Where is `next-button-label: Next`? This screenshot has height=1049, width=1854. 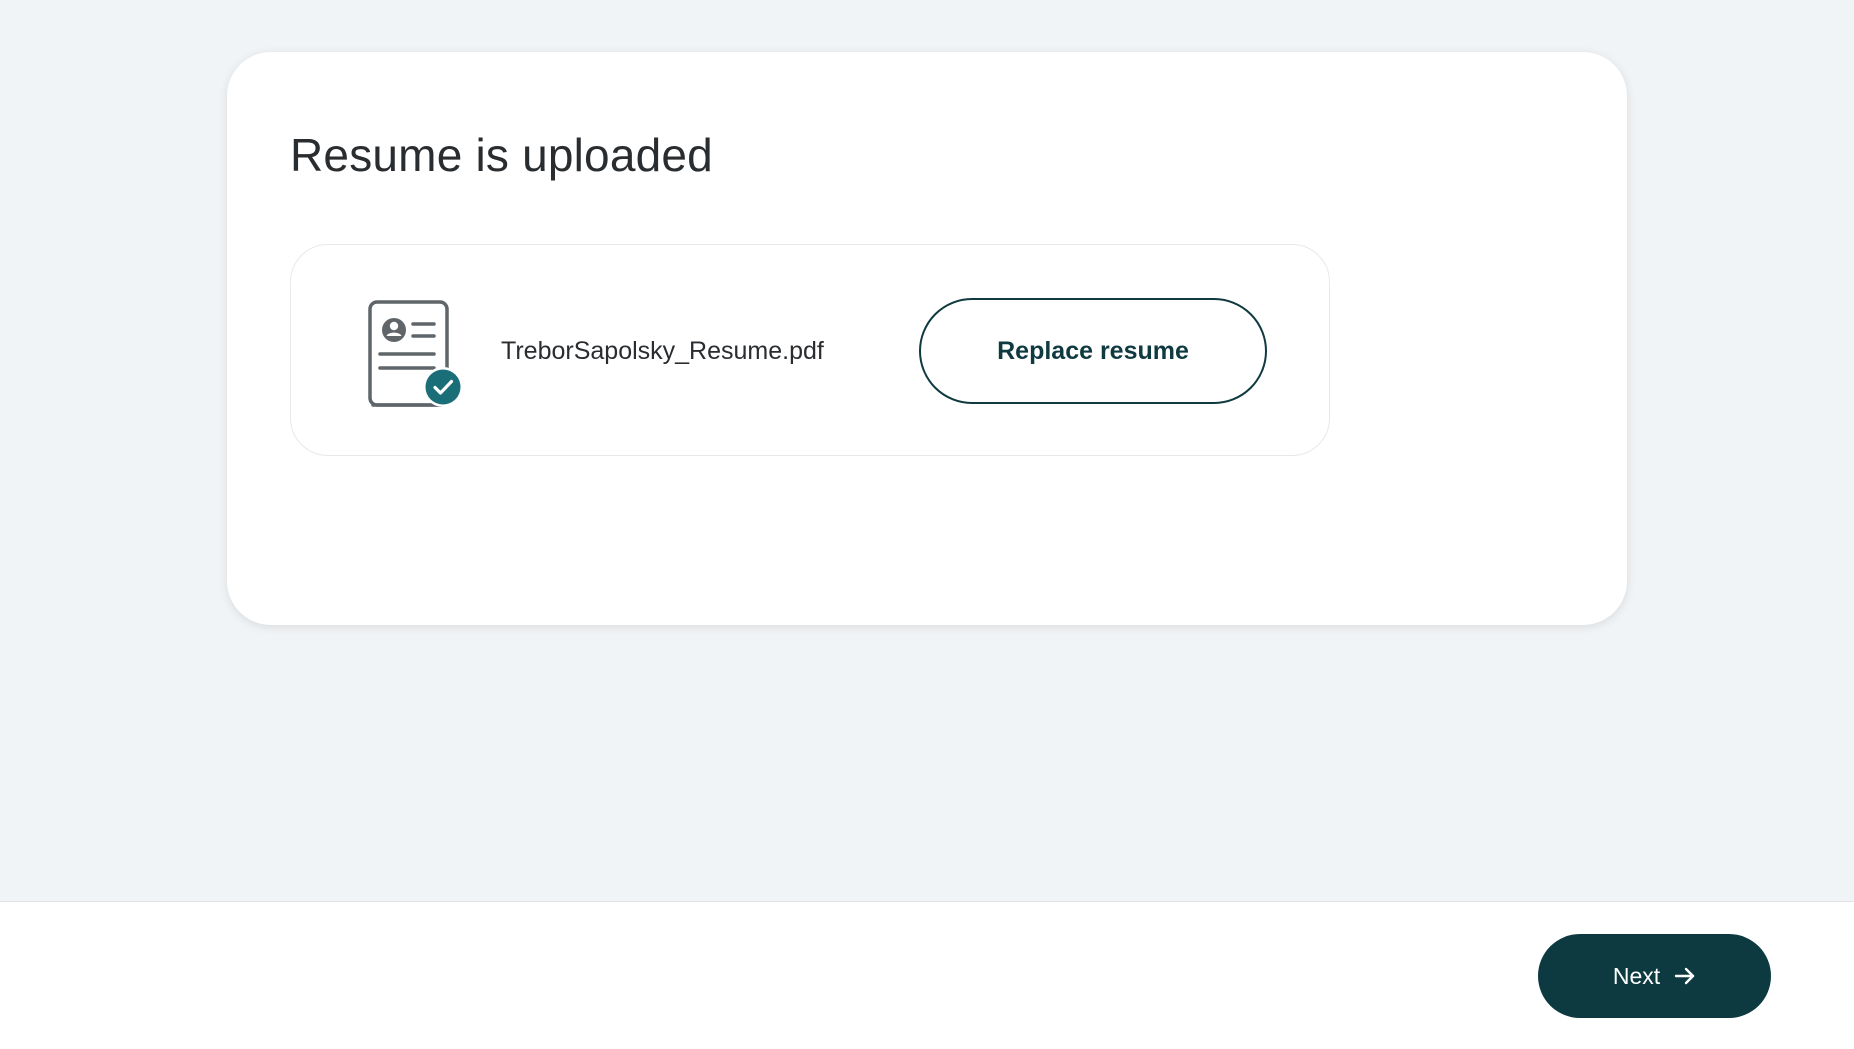
next-button-label: Next is located at coordinates (1636, 975).